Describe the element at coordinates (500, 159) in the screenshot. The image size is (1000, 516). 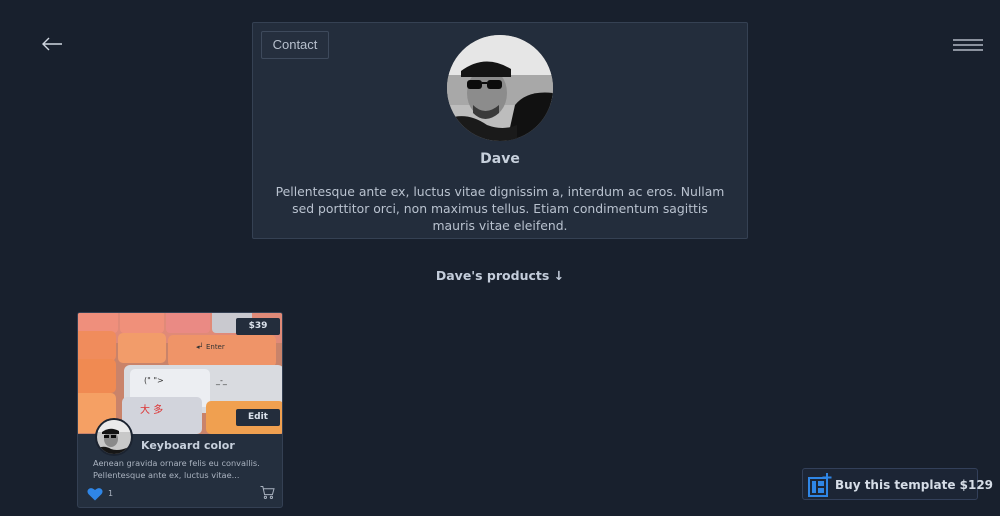
I see `profile-name: Dave` at that location.